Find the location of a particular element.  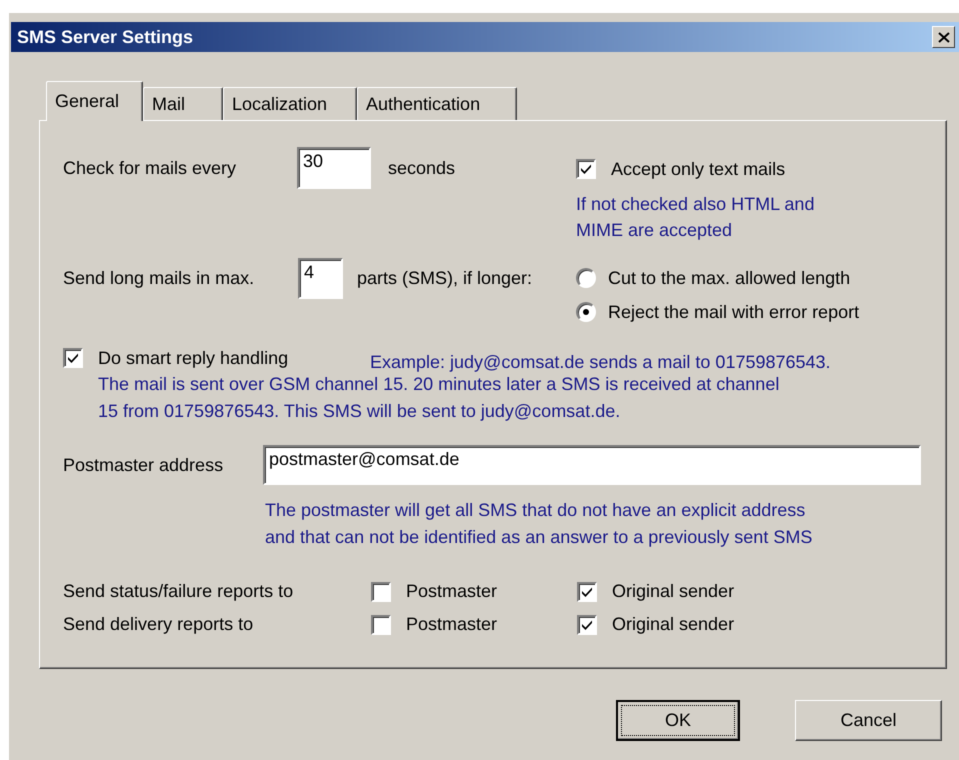

parts-field: 4 is located at coordinates (320, 278).